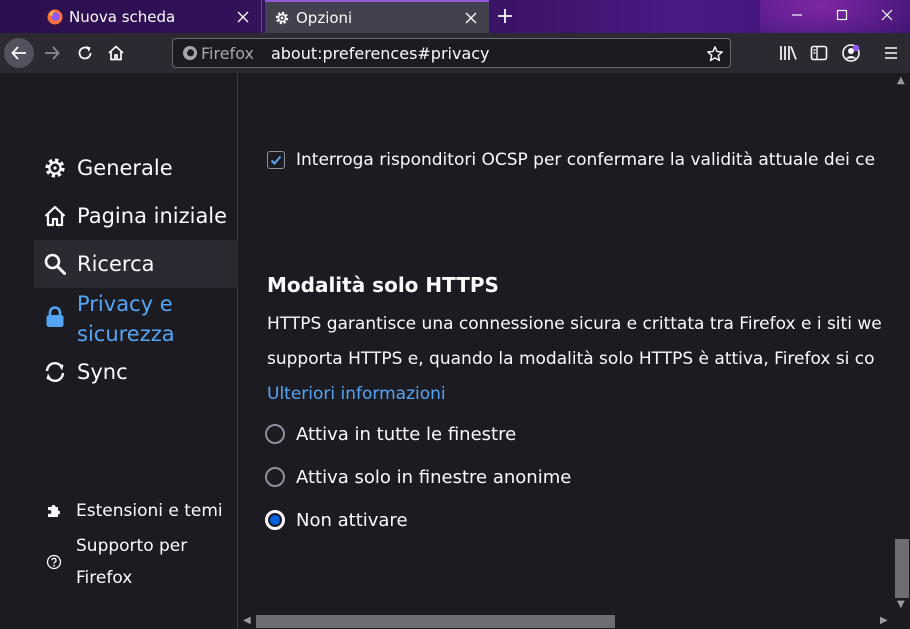 This screenshot has height=629, width=910. Describe the element at coordinates (131, 562) in the screenshot. I see `support-label: Supporto per Firefox` at that location.